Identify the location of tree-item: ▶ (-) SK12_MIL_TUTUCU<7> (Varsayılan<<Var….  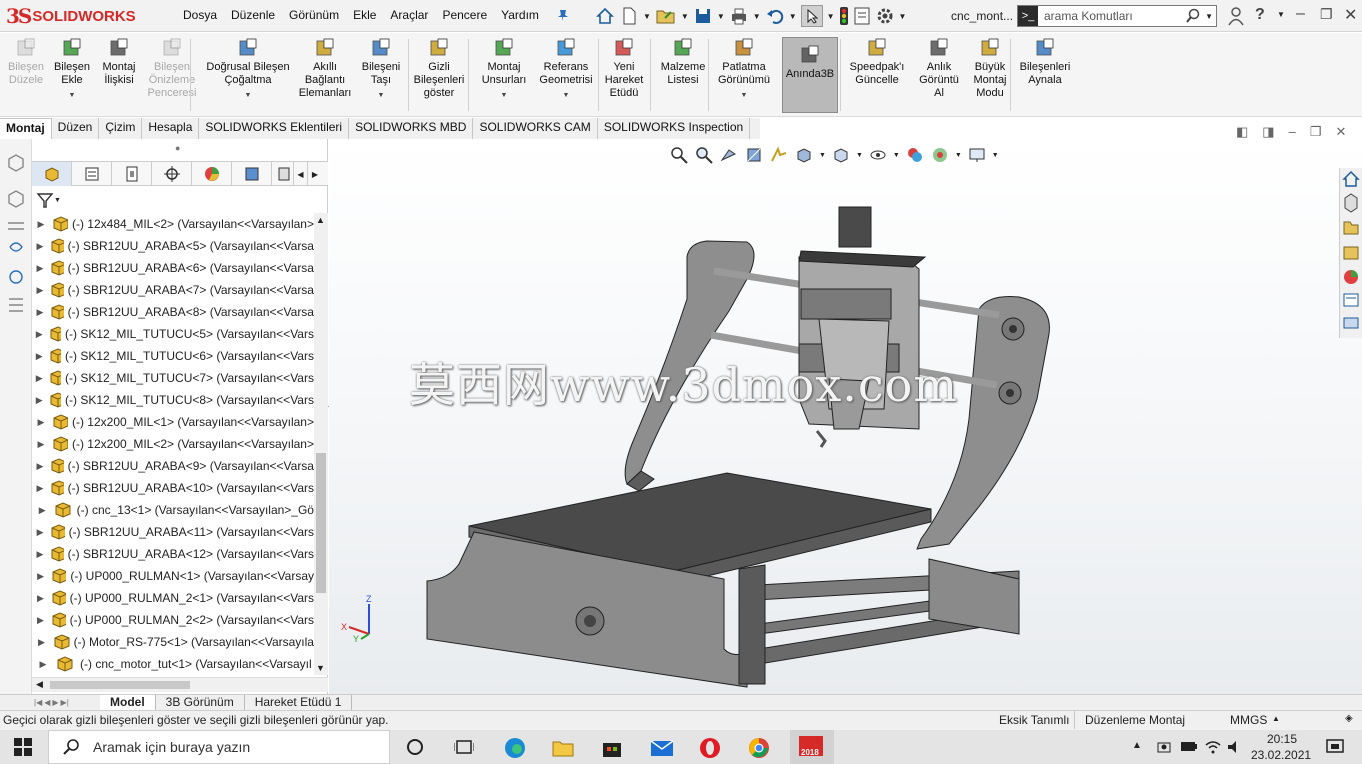
(173, 378).